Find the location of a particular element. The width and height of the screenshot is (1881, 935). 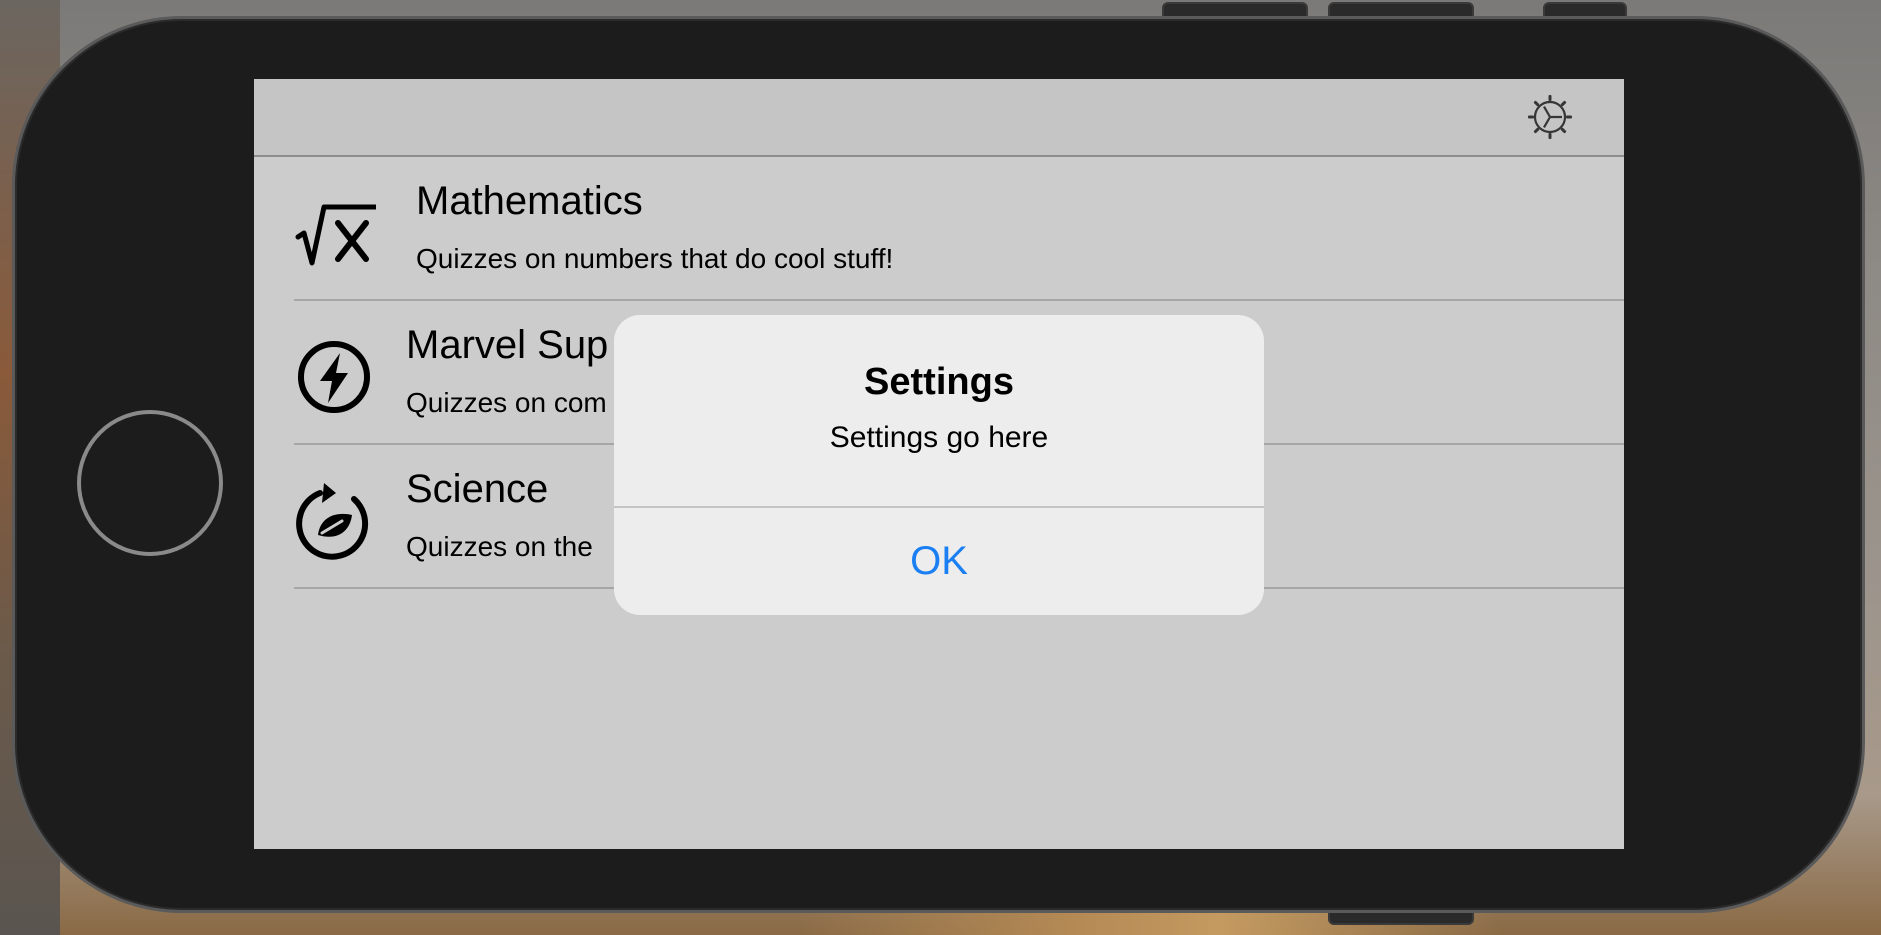

settings-alert: Settings Settings go here OK is located at coordinates (939, 465).